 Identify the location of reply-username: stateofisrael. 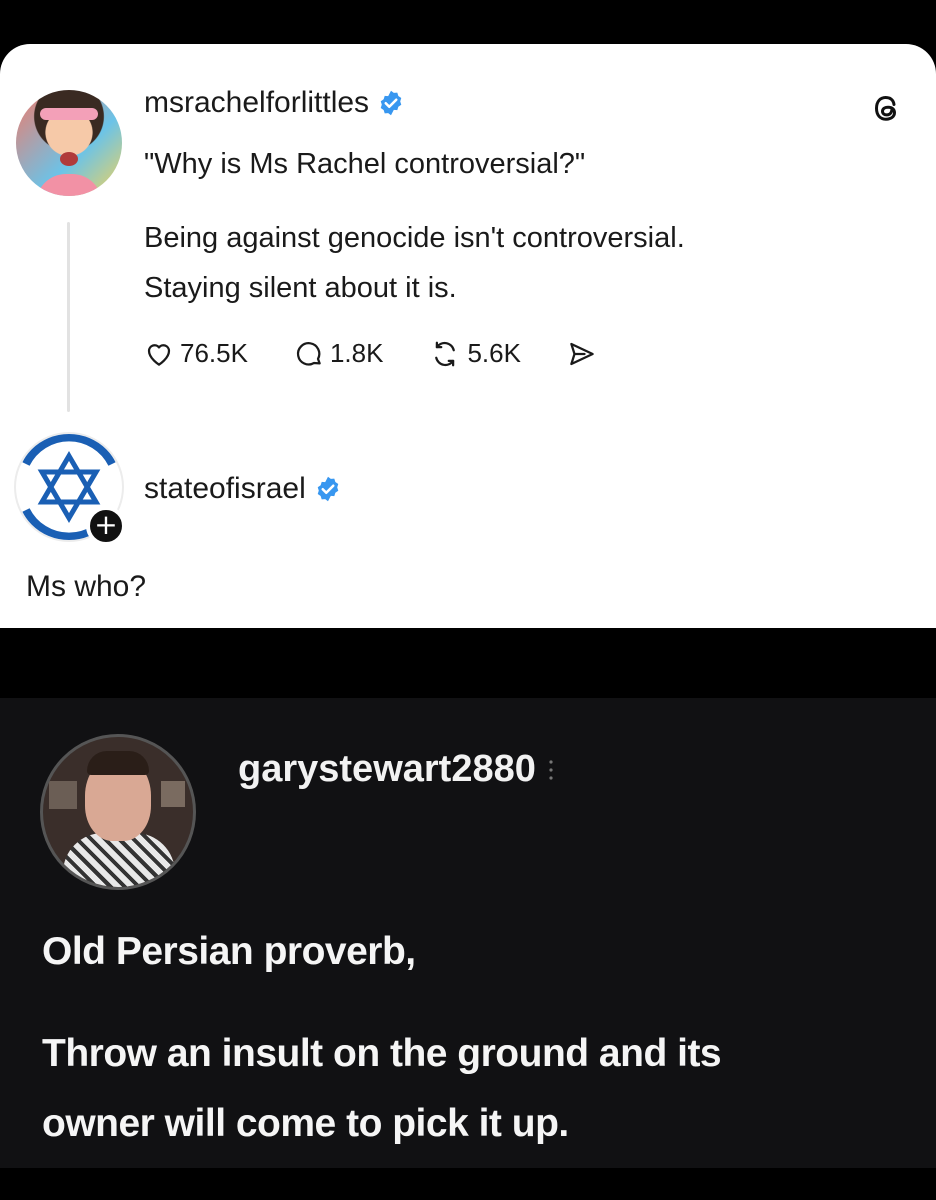
(225, 489).